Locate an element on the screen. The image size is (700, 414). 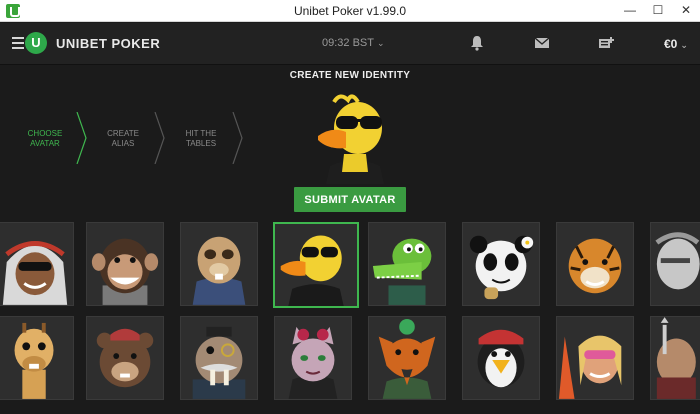
window-title: Unibet Poker v1.99.0 is located at coordinates (350, 11).